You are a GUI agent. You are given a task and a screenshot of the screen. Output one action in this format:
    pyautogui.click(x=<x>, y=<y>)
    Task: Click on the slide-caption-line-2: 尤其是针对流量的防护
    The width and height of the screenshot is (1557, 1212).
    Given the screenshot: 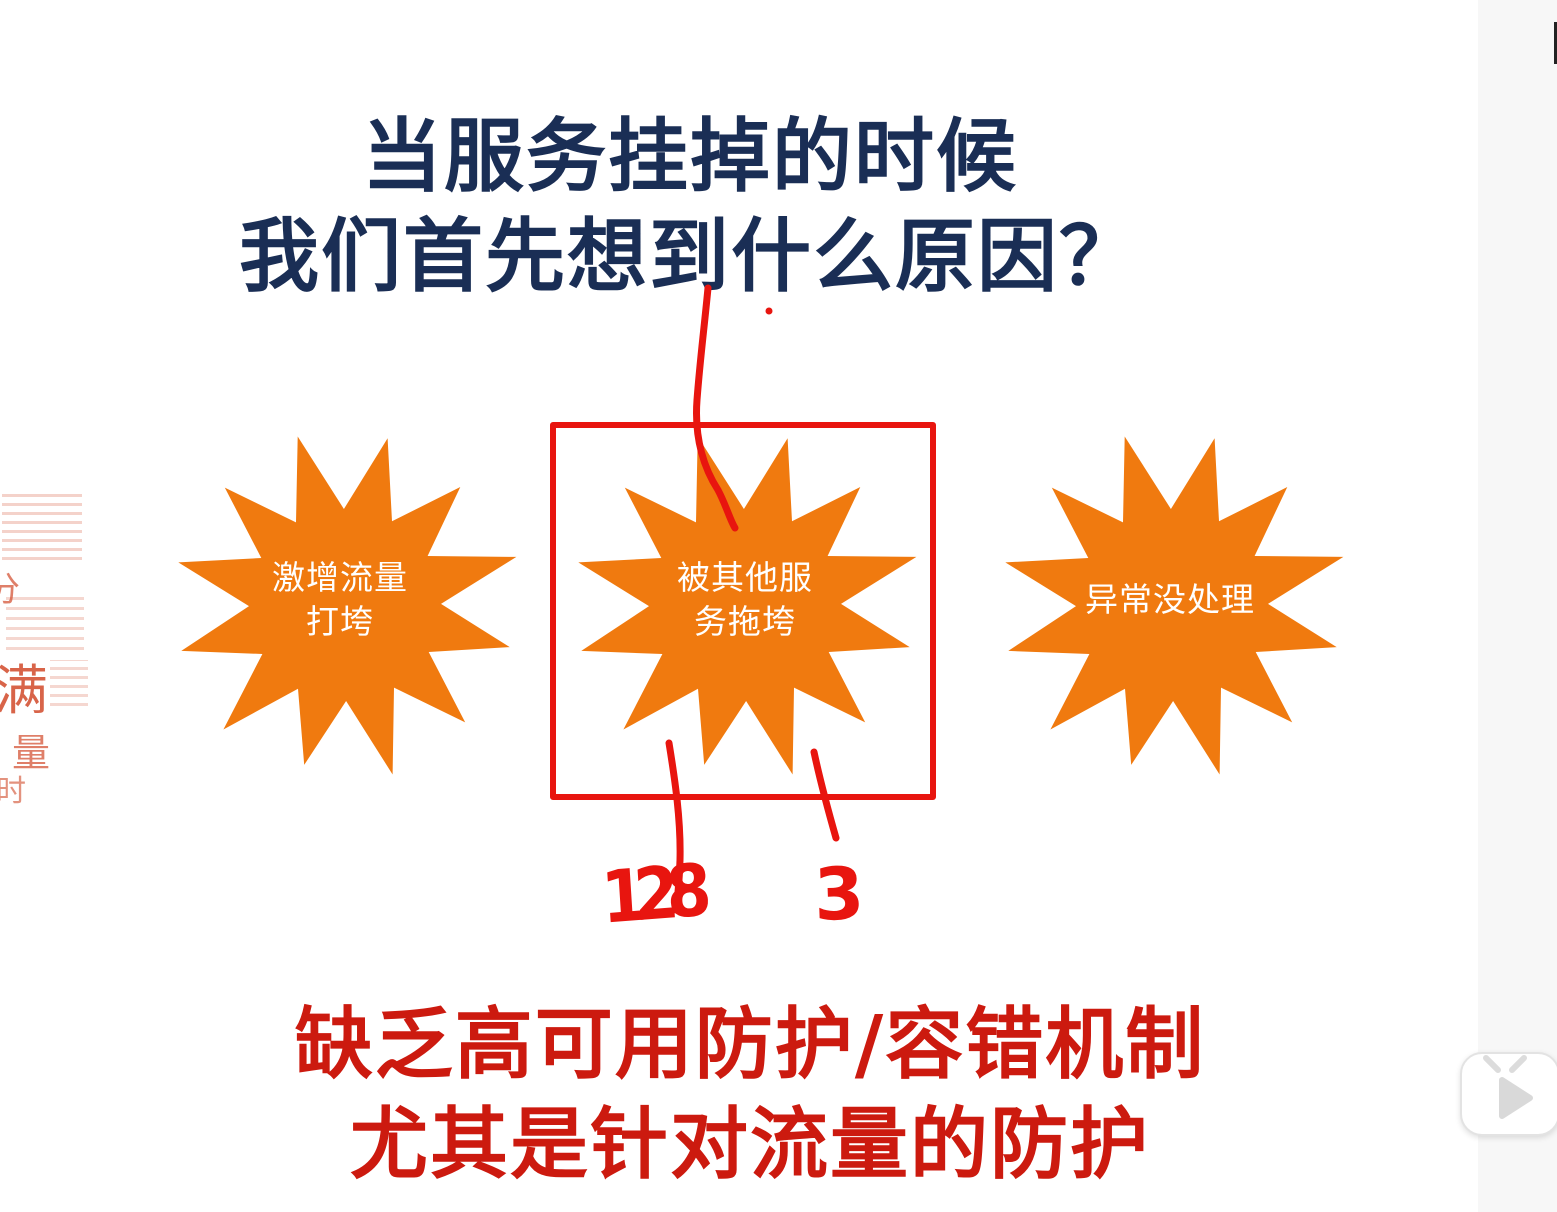 What is the action you would take?
    pyautogui.click(x=749, y=1145)
    